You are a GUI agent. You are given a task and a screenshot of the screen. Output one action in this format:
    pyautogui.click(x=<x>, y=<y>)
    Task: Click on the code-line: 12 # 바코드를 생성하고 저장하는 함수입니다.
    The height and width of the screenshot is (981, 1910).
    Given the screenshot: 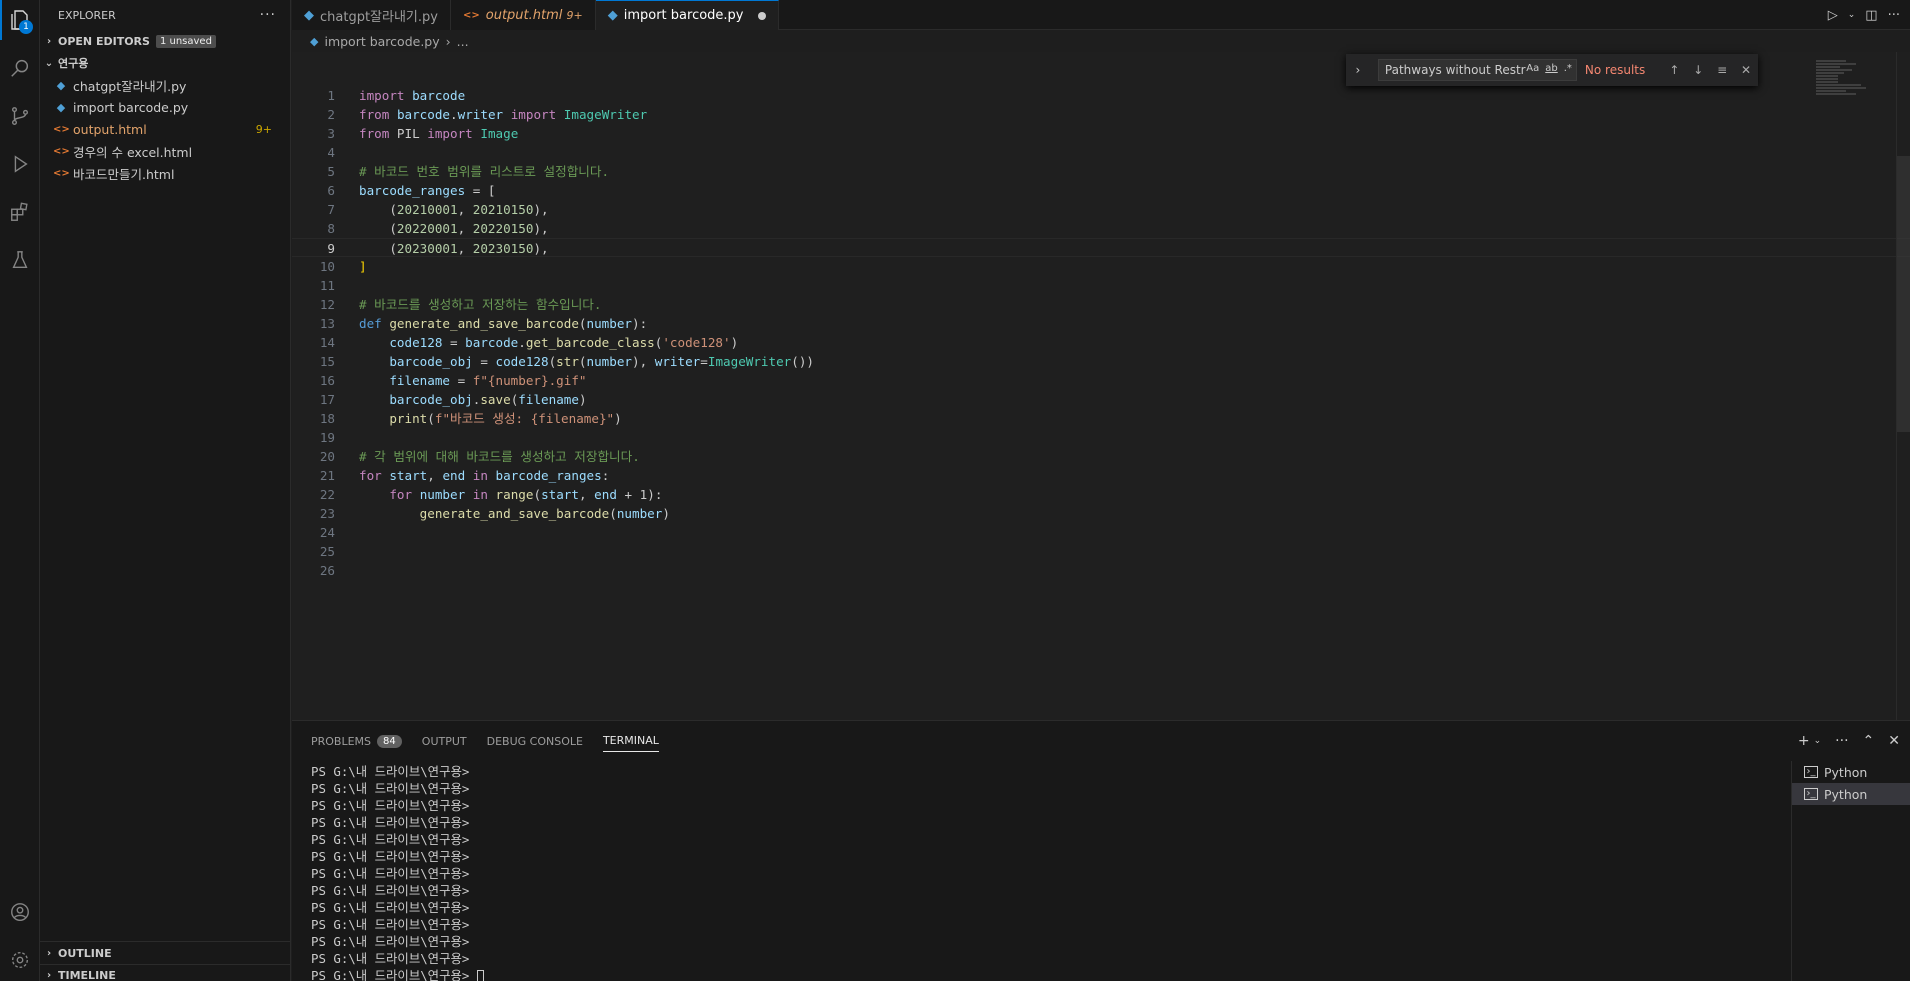 What is the action you would take?
    pyautogui.click(x=1101, y=304)
    